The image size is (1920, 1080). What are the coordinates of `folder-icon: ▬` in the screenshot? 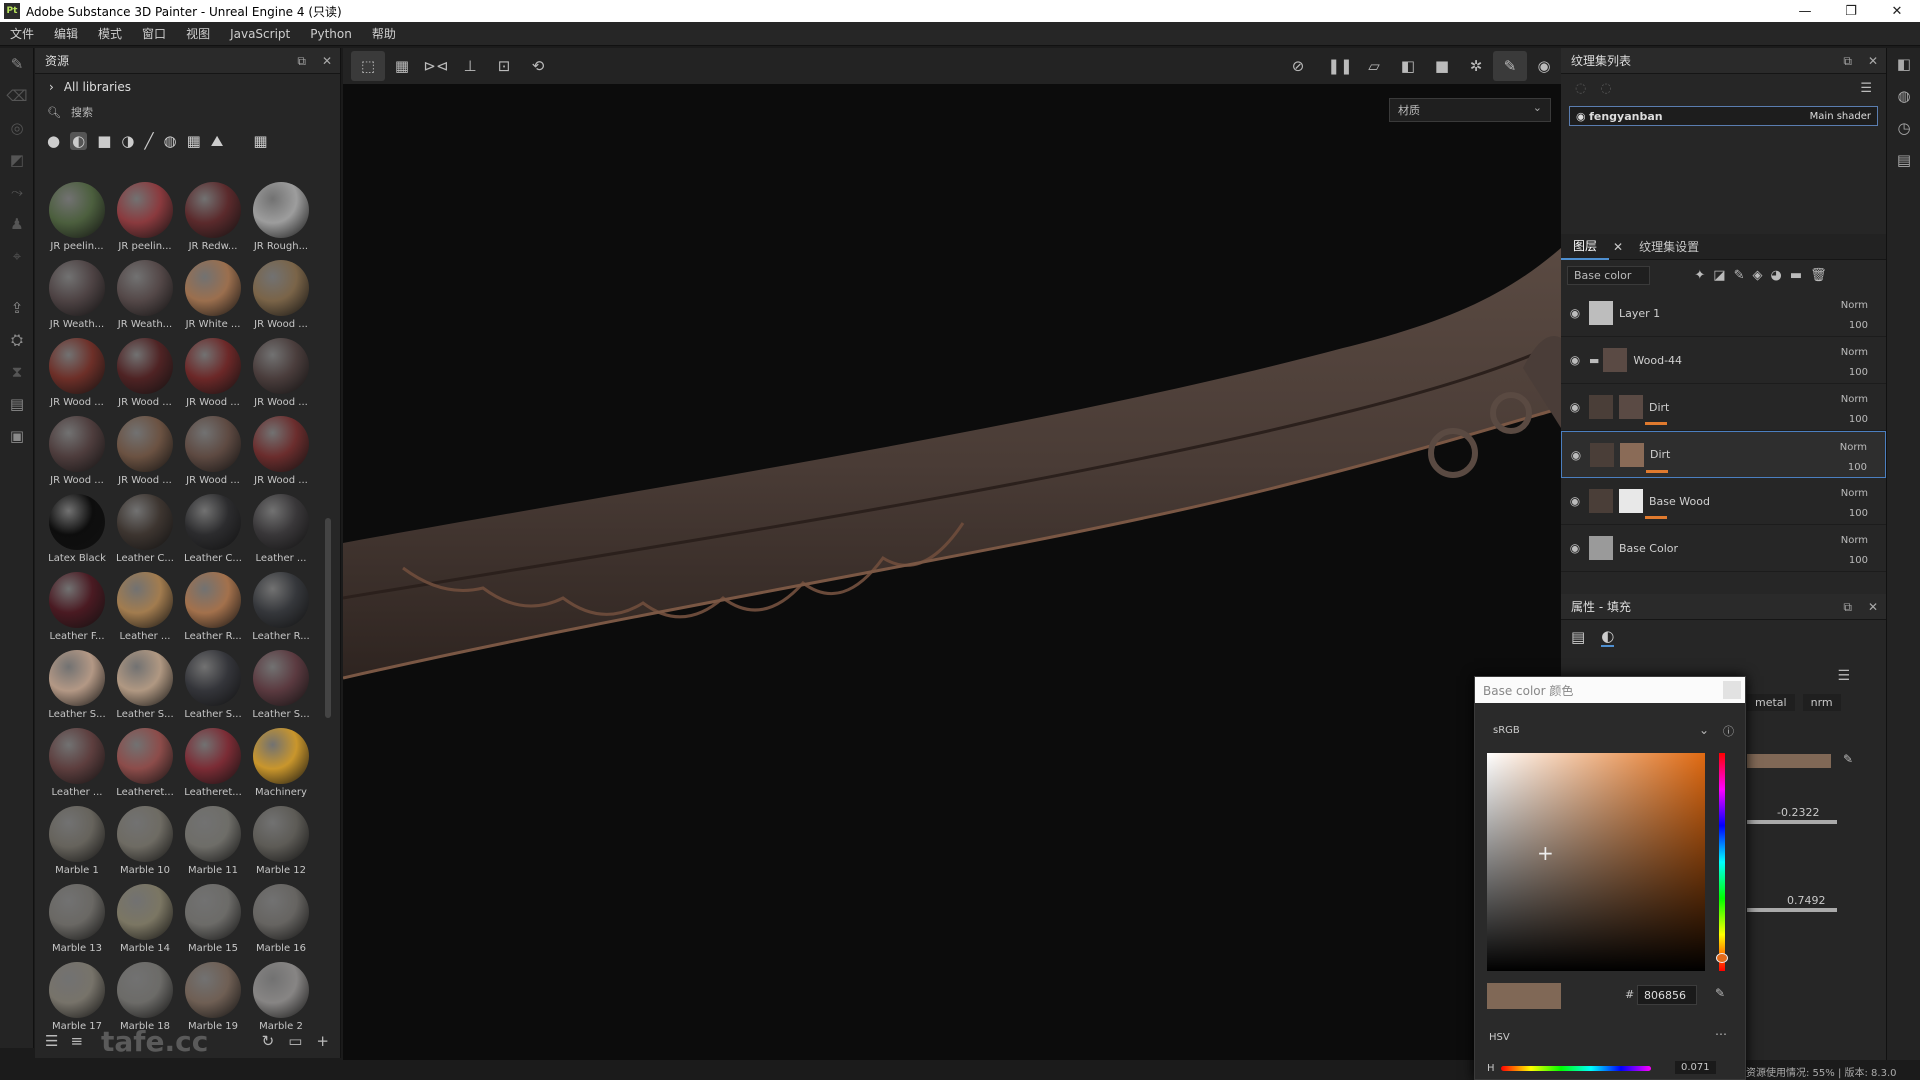 It's located at (1594, 360).